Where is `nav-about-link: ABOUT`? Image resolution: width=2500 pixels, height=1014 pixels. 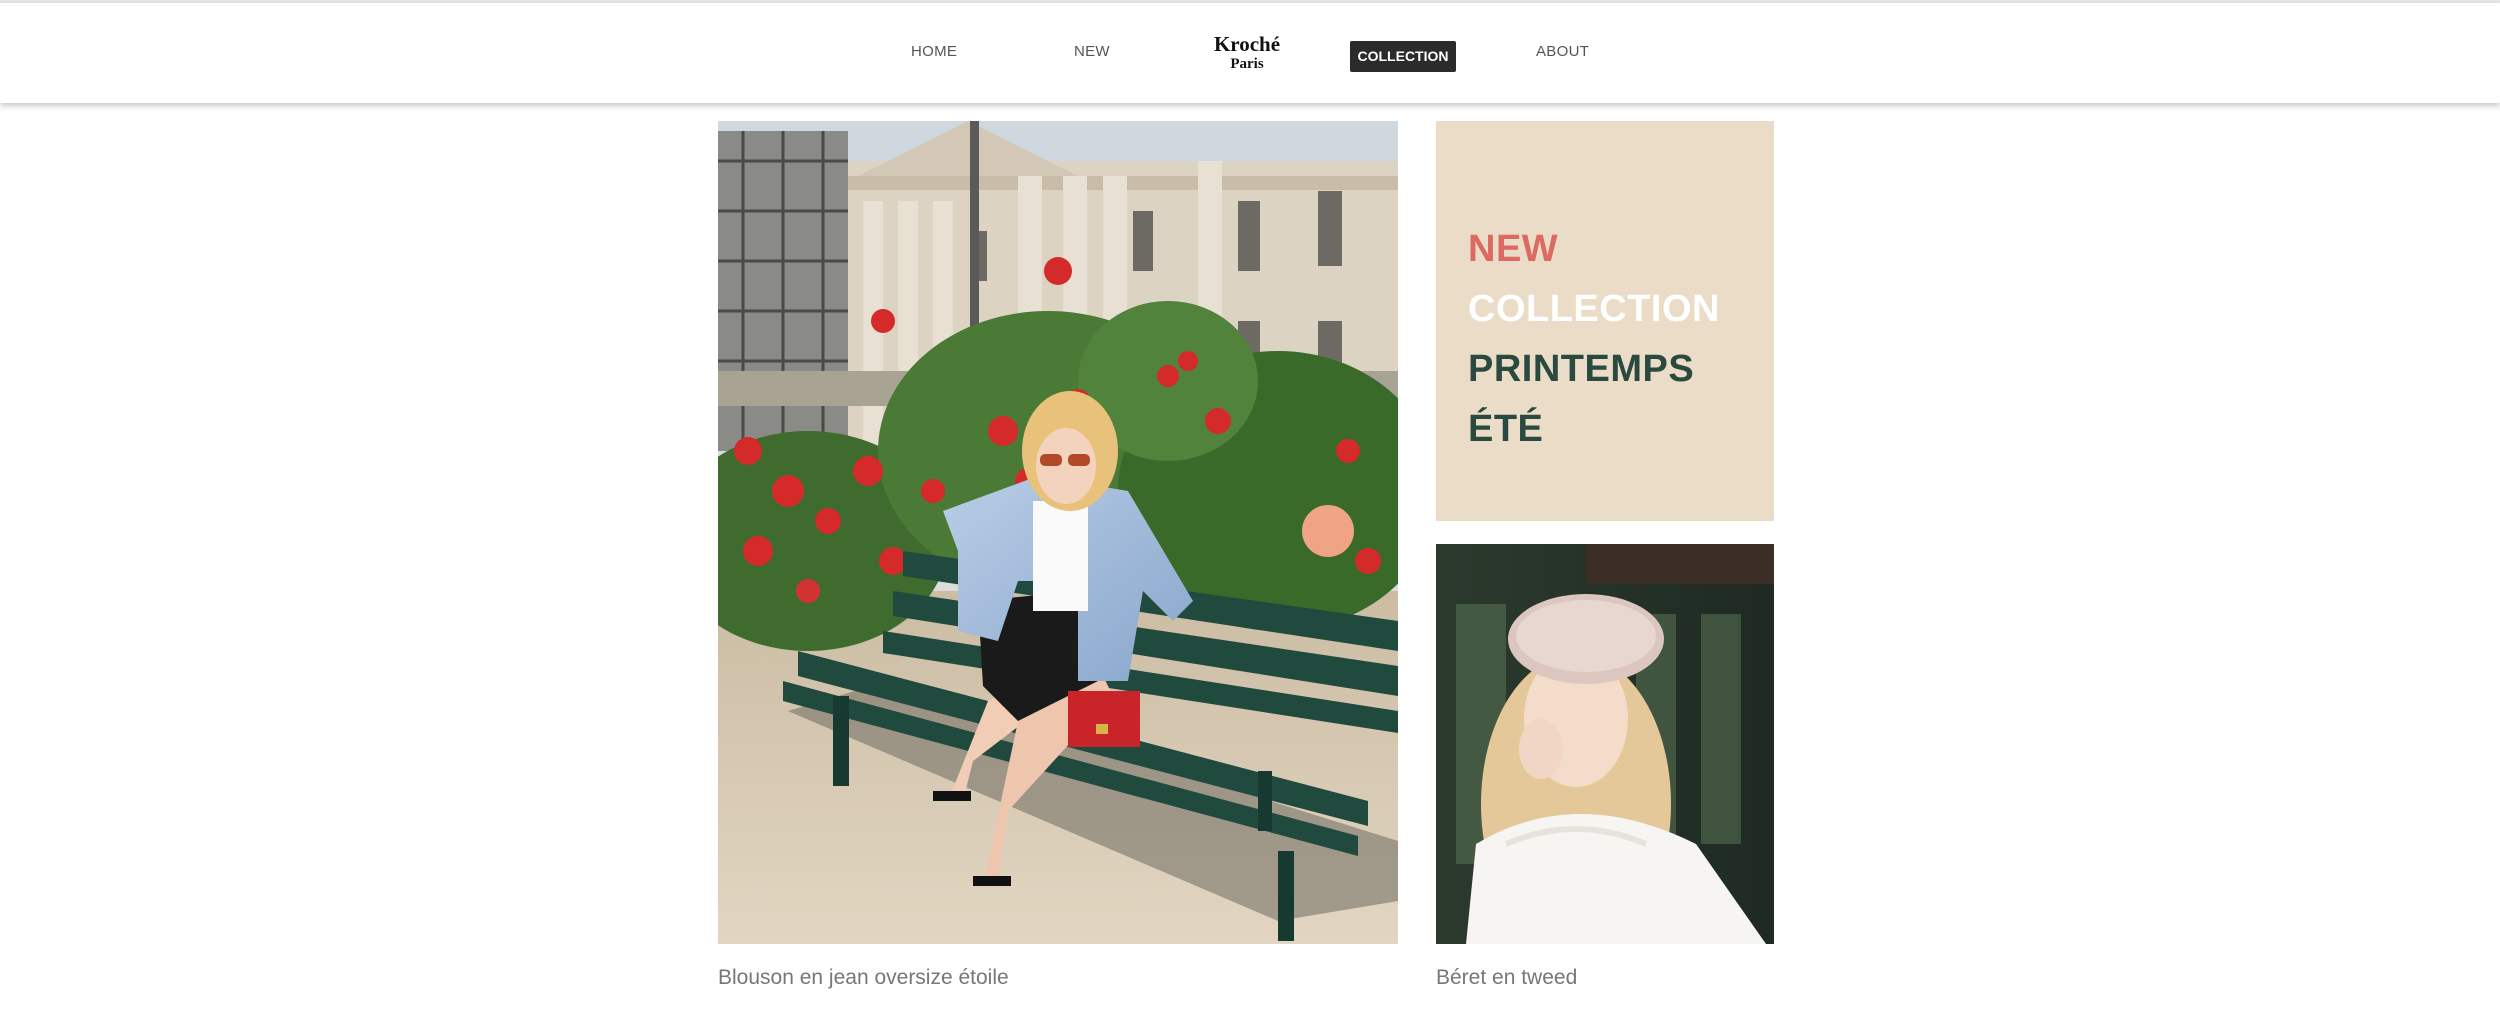 nav-about-link: ABOUT is located at coordinates (1562, 51).